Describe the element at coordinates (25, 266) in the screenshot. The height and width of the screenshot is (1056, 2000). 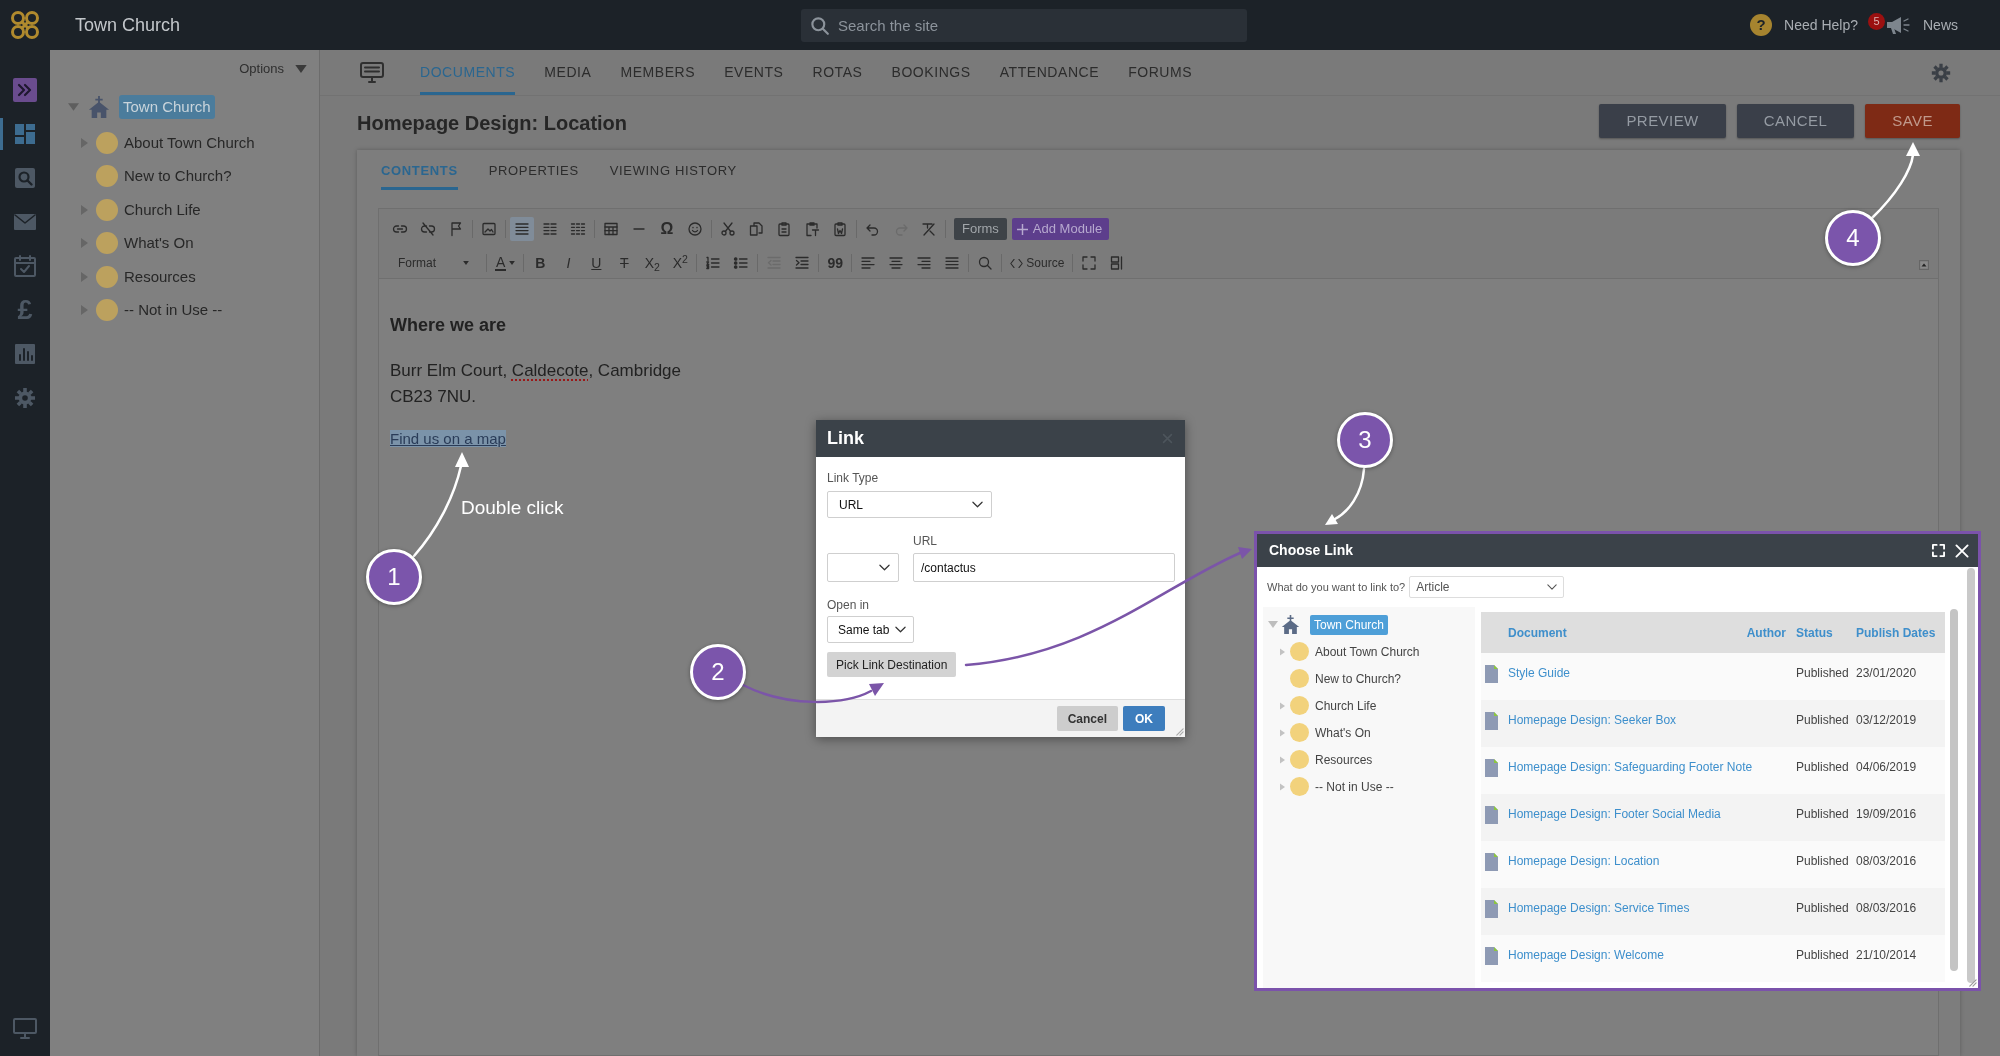
I see `calendar-icon` at that location.